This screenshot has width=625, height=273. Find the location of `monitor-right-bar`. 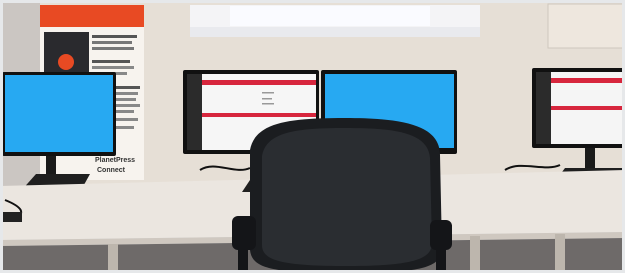

monitor-right-bar is located at coordinates (588, 108).